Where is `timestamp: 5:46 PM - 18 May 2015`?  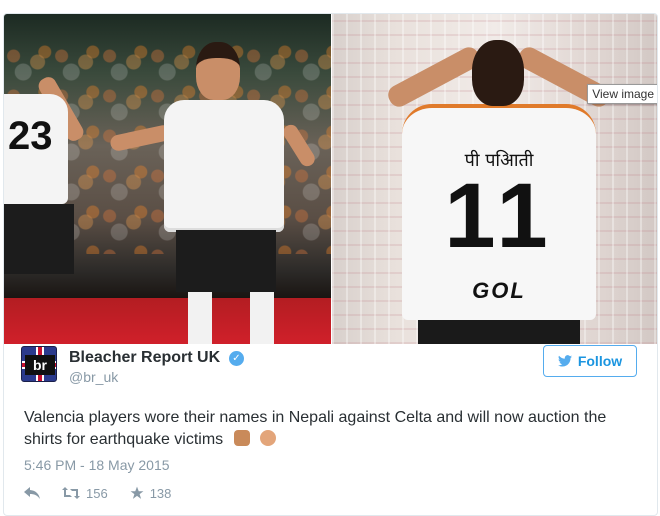 timestamp: 5:46 PM - 18 May 2015 is located at coordinates (97, 465).